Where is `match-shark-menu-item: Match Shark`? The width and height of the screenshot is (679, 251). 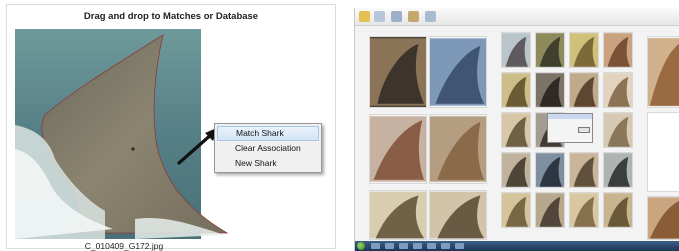 match-shark-menu-item: Match Shark is located at coordinates (268, 133).